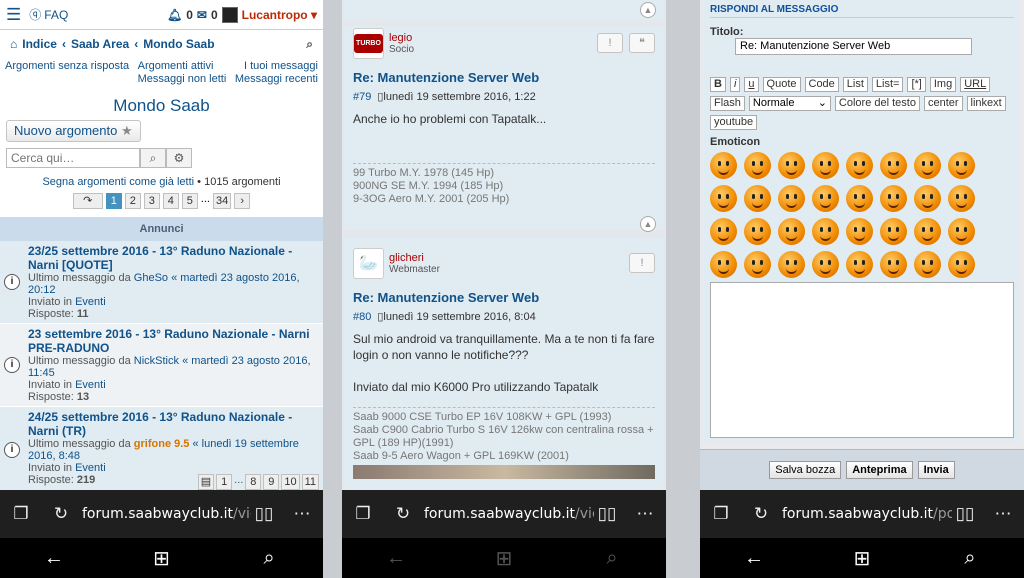 The height and width of the screenshot is (578, 1024). What do you see at coordinates (310, 482) in the screenshot?
I see `page-button: 11` at bounding box center [310, 482].